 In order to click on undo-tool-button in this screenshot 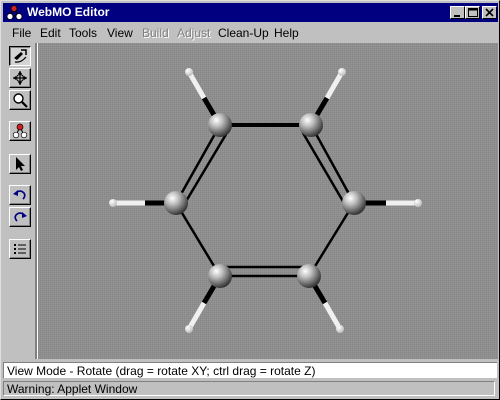, I will do `click(20, 195)`.